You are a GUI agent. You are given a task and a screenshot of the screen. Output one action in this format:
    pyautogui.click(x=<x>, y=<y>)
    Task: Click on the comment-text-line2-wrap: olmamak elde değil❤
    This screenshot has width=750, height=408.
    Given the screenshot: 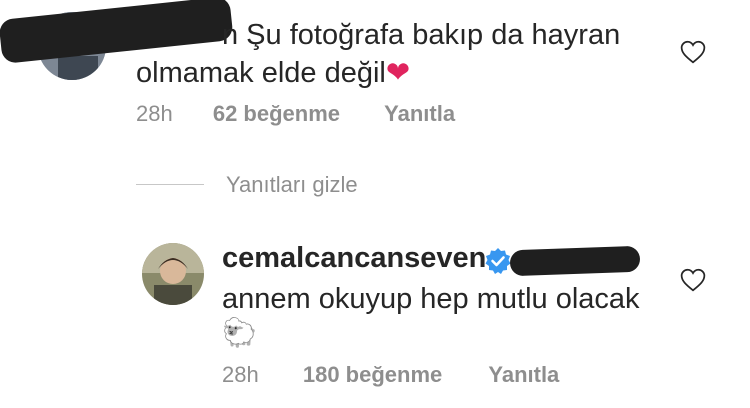 What is the action you would take?
    pyautogui.click(x=406, y=73)
    